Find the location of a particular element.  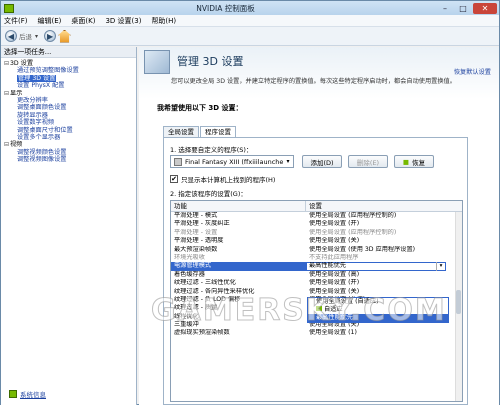

table-row: 平滑处理 - 设置 使用全局设置 (应用程序控制的) is located at coordinates (316, 233).